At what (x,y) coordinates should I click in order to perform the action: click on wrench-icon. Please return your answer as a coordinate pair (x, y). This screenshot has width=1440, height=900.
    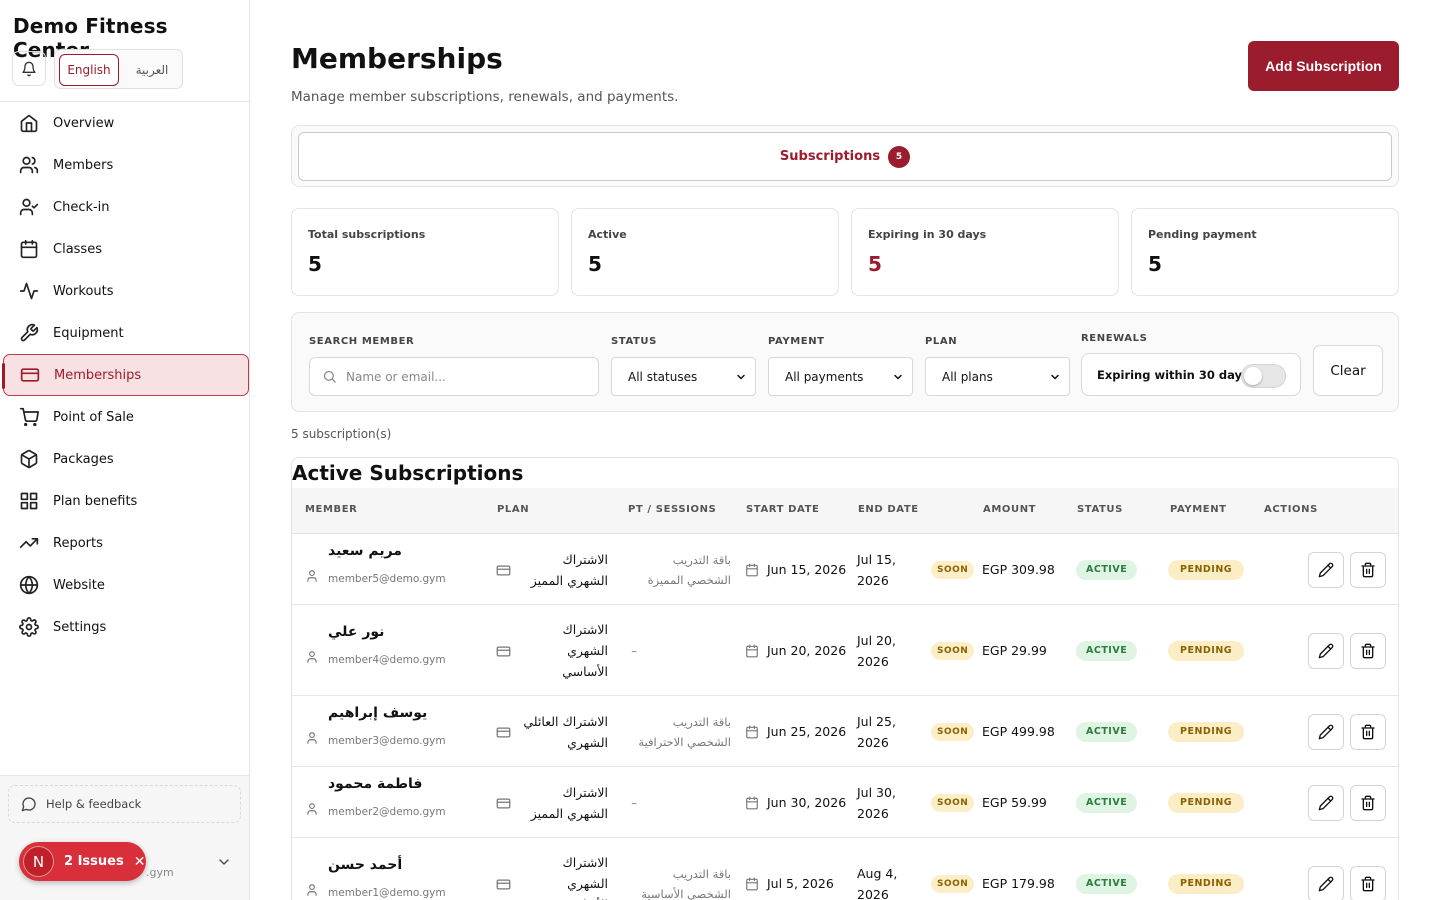
    Looking at the image, I should click on (29, 333).